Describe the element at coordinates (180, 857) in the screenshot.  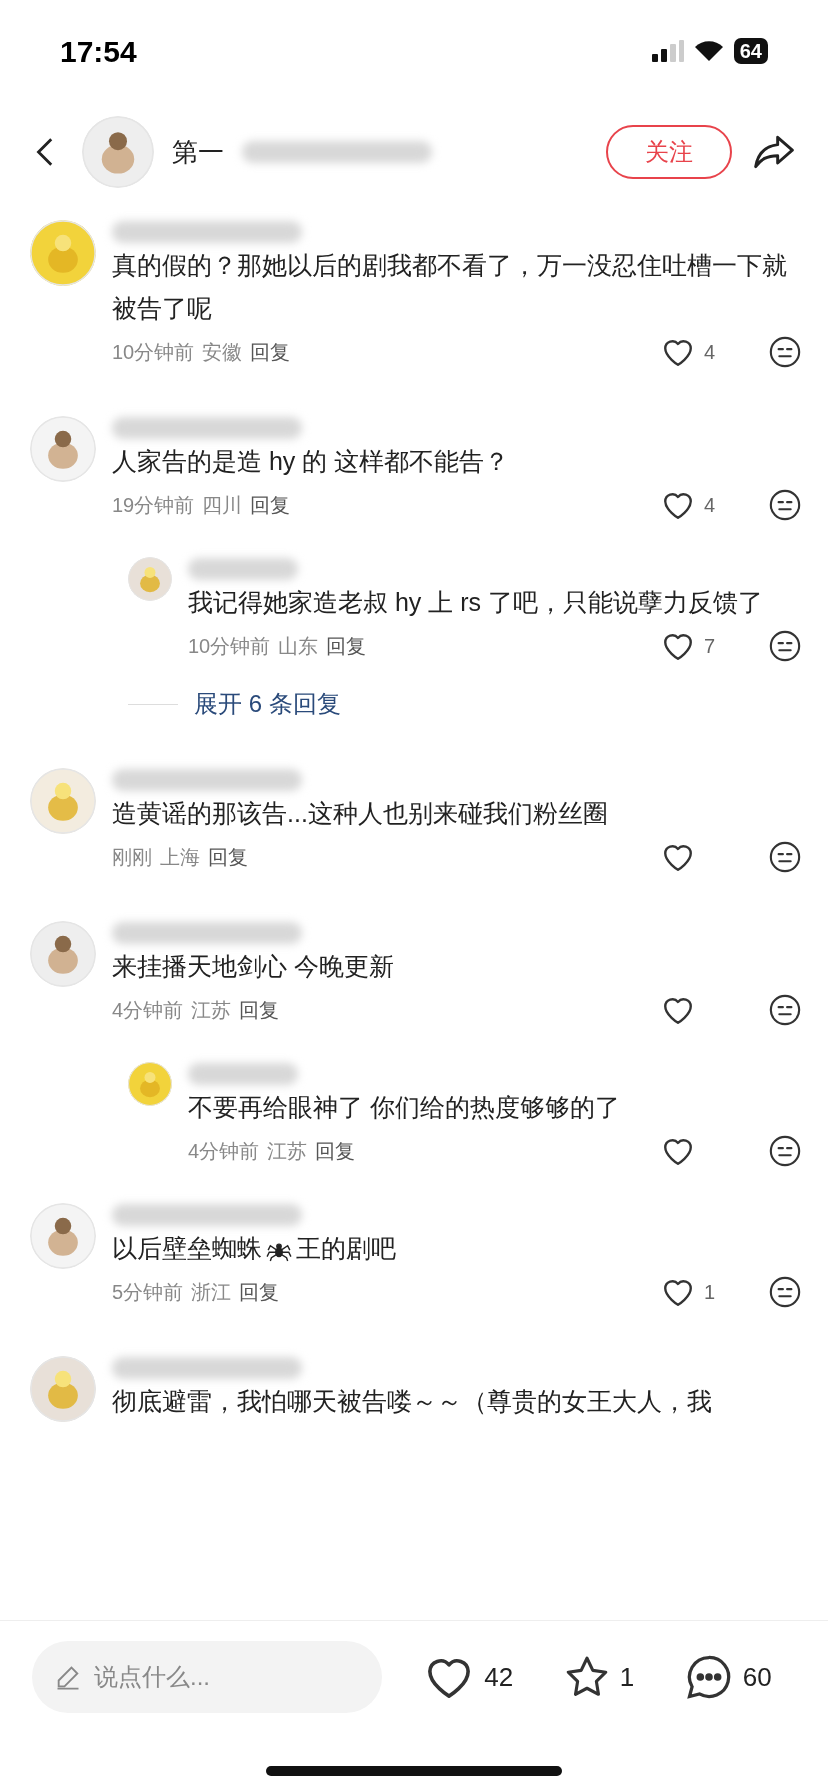
I see `comment-region: 上海` at that location.